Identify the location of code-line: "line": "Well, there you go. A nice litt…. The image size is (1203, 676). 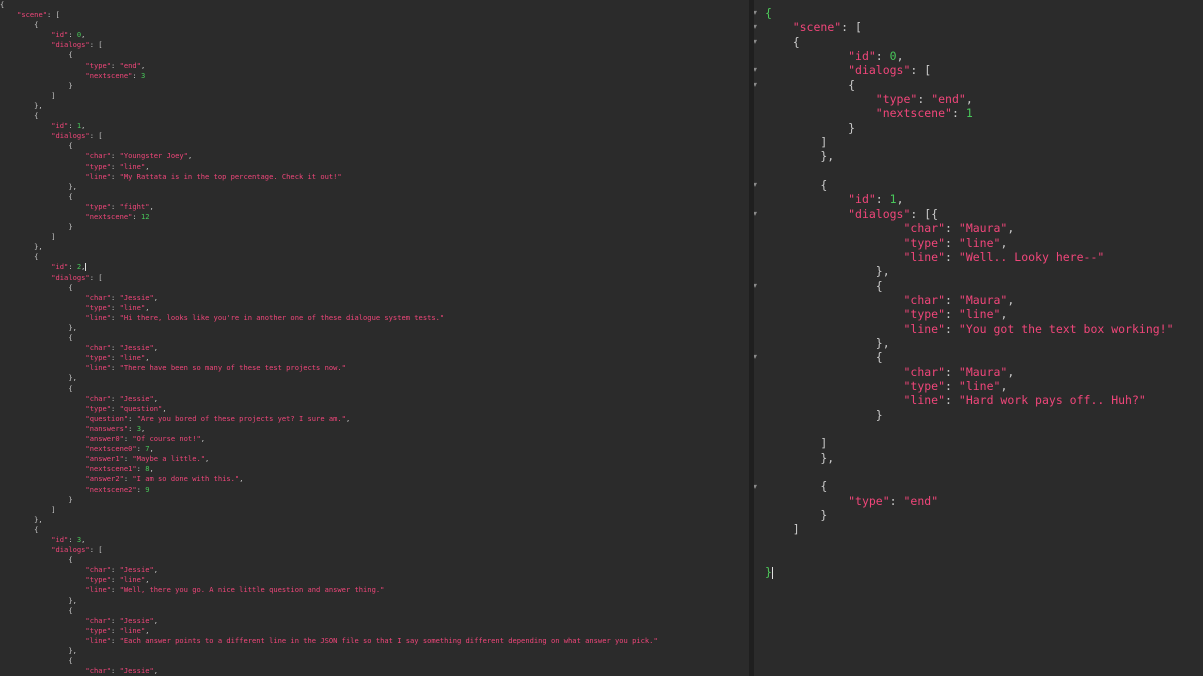
(329, 590).